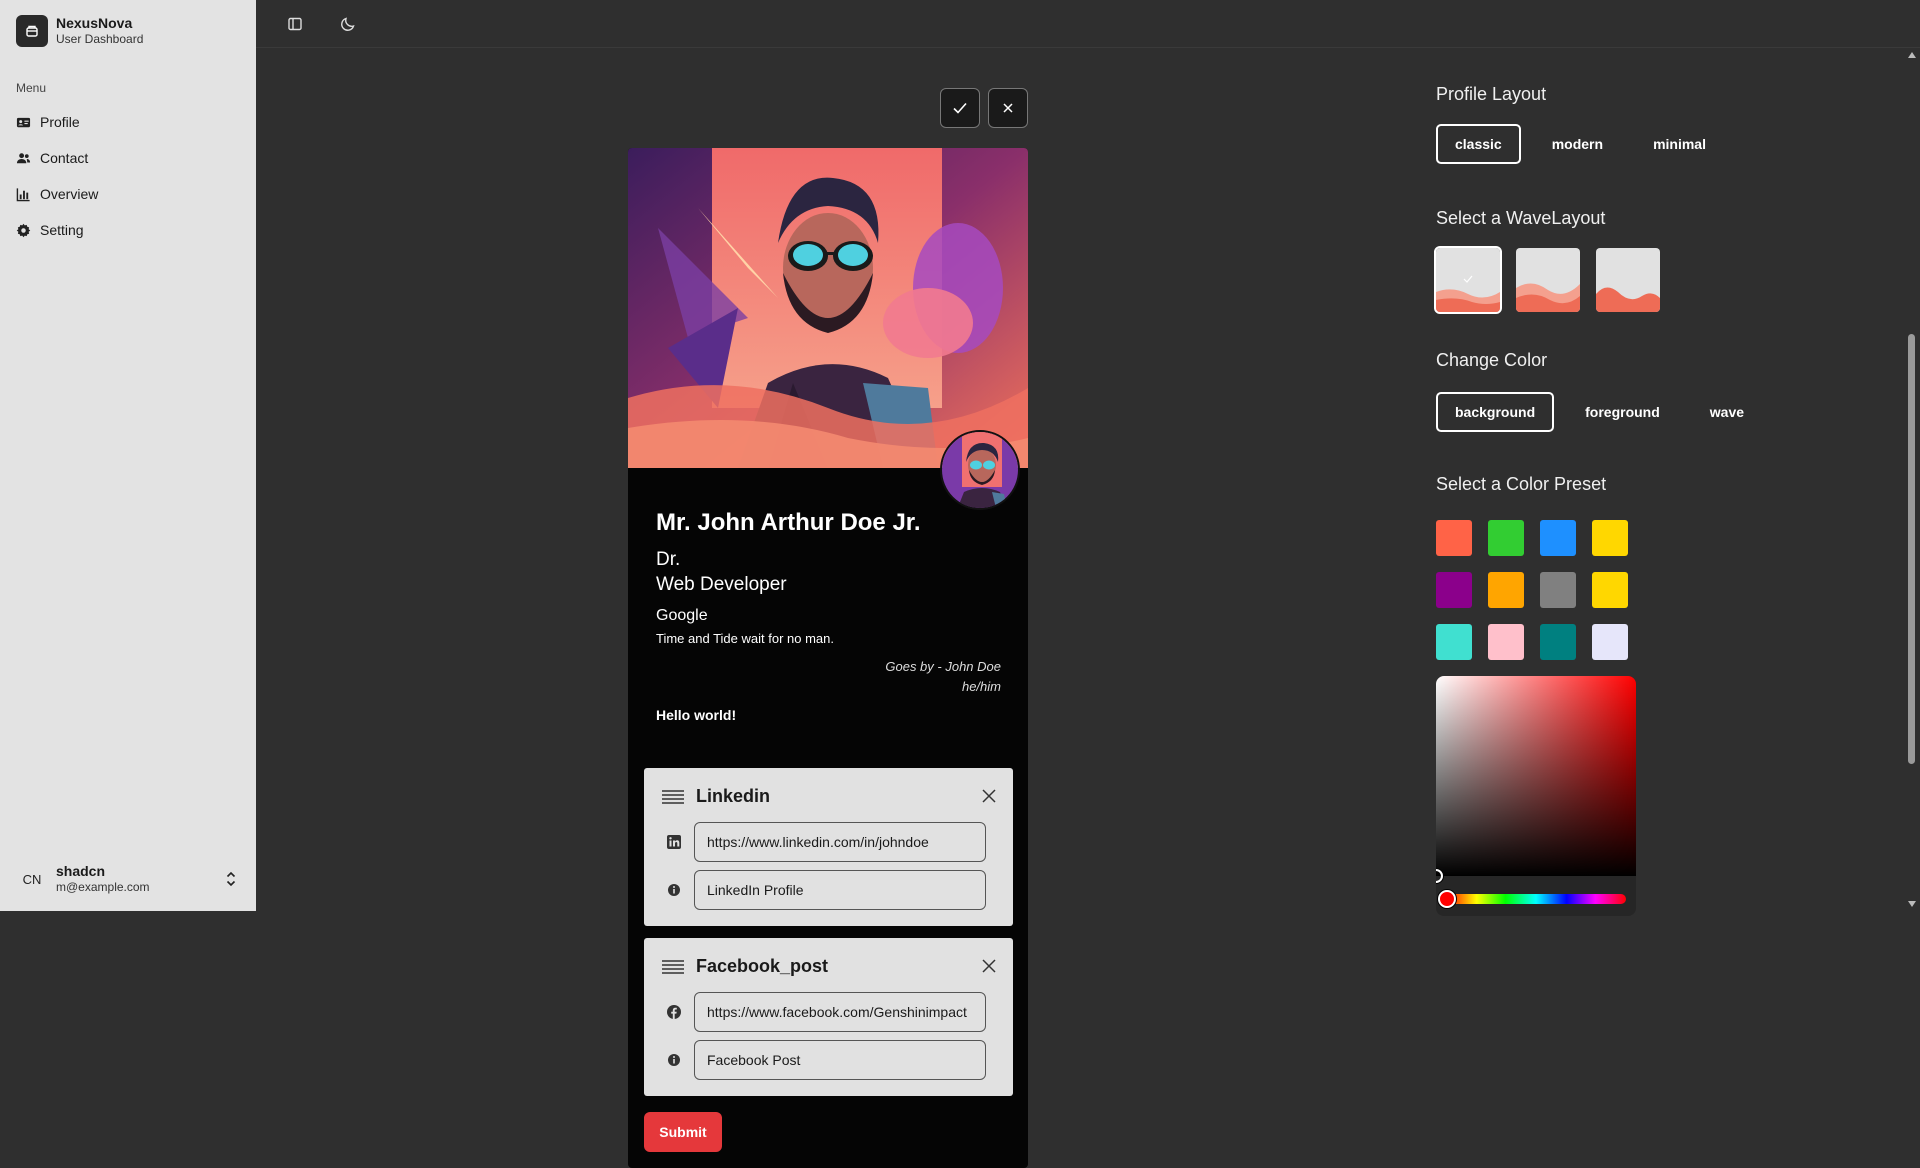  What do you see at coordinates (81, 871) in the screenshot?
I see `user-name: shadcn` at bounding box center [81, 871].